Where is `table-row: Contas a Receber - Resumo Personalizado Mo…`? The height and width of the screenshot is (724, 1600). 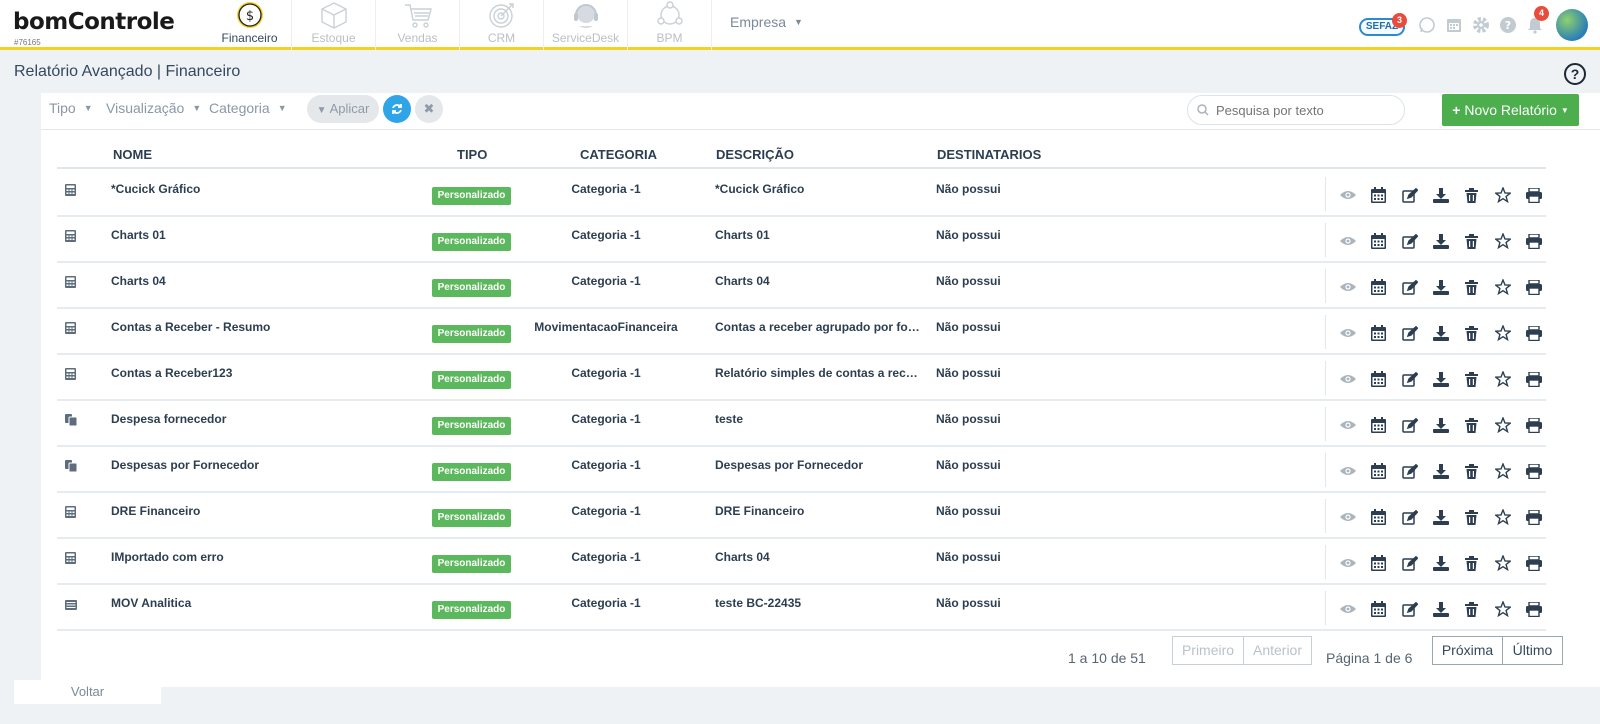
table-row: Contas a Receber - Resumo Personalizado Mo… is located at coordinates (801, 332).